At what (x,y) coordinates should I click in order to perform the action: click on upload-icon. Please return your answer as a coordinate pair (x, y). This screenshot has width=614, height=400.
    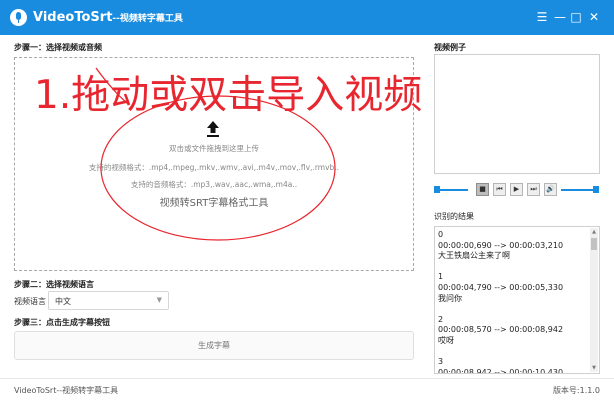
    Looking at the image, I should click on (213, 129).